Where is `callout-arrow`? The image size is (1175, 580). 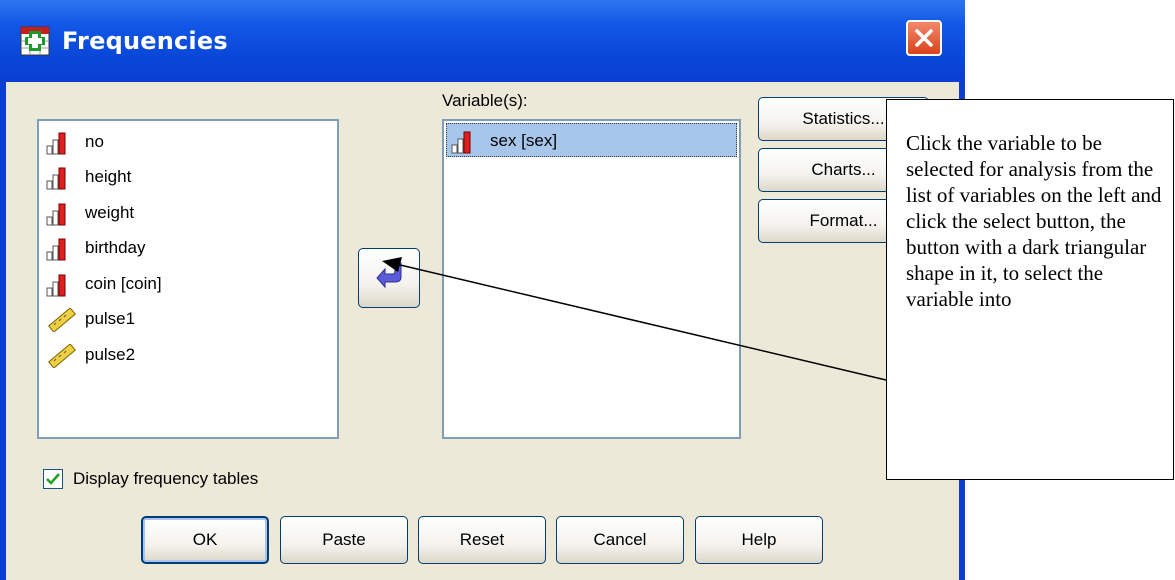
callout-arrow is located at coordinates (634, 319).